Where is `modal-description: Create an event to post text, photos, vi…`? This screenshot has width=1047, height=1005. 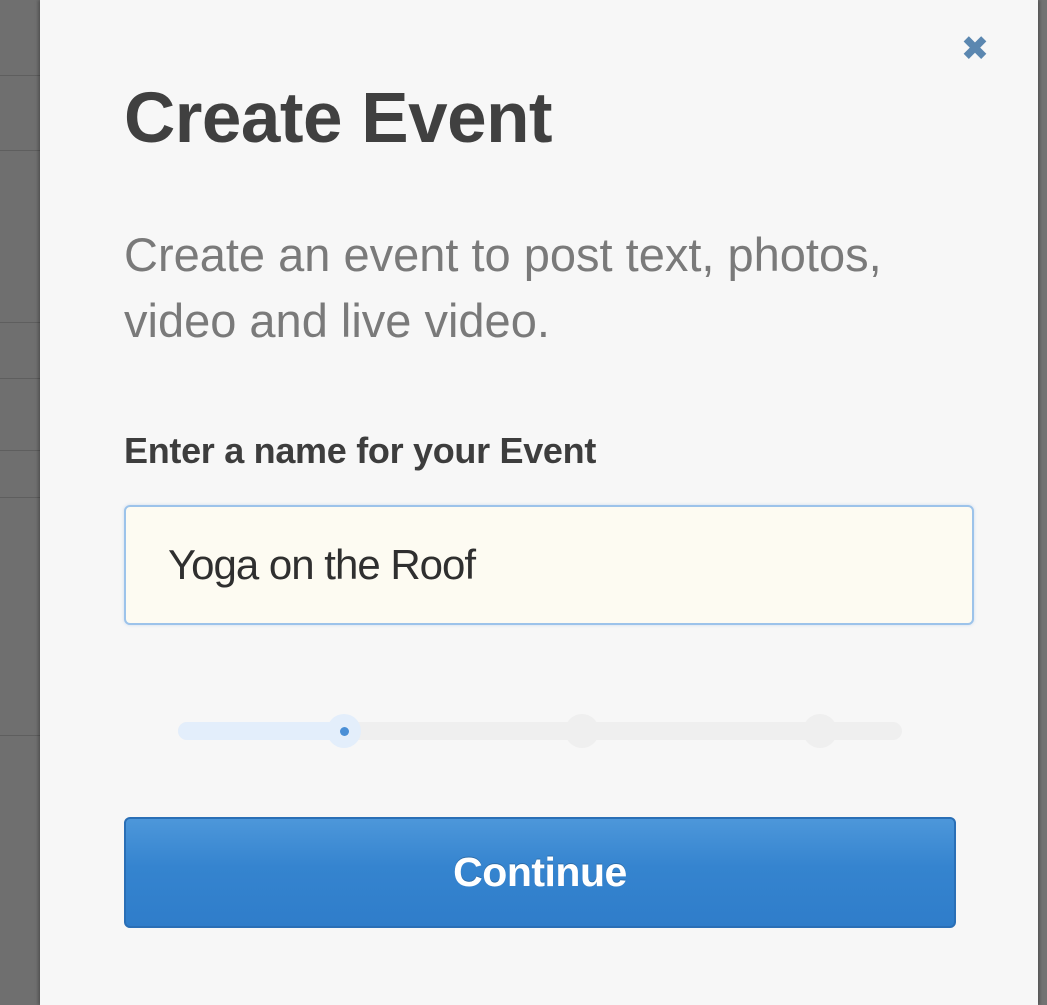
modal-description: Create an event to post text, photos, vi… is located at coordinates (503, 287).